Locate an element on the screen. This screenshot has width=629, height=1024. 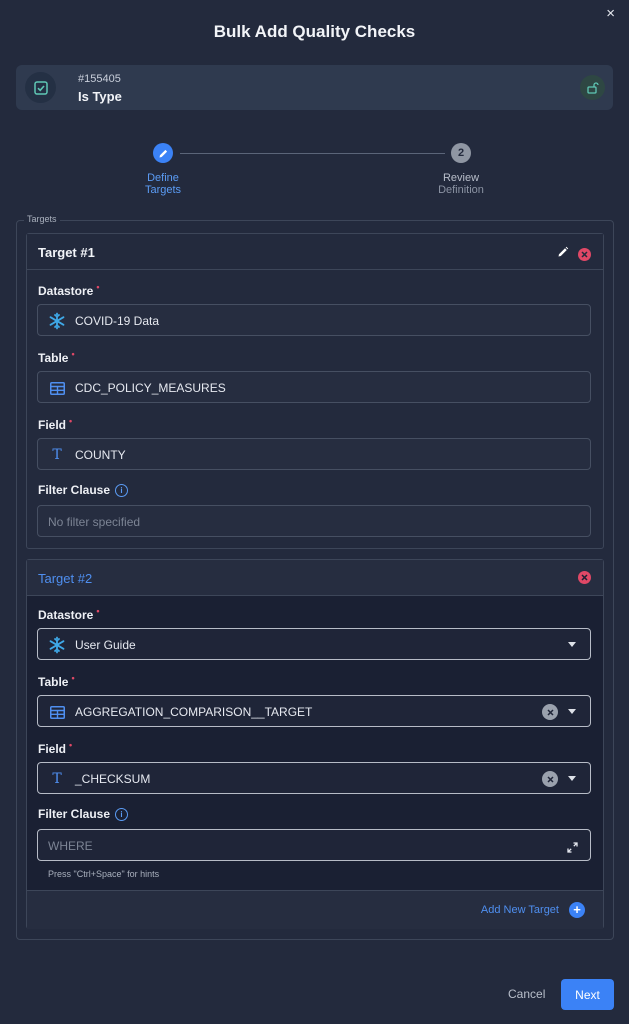
check-id: #155405 is located at coordinates (99, 79).